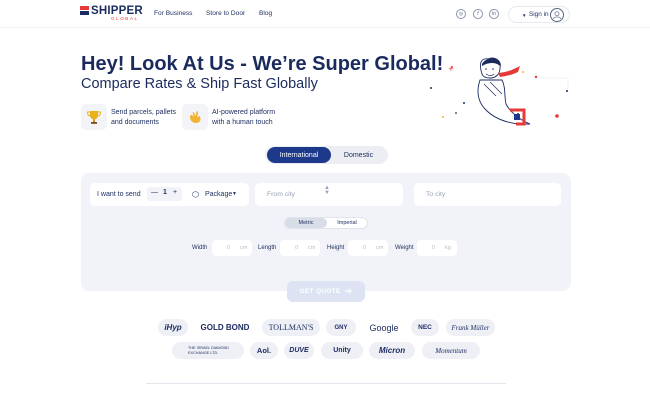 The height and width of the screenshot is (414, 650). What do you see at coordinates (154, 192) in the screenshot?
I see `minus-button: —` at bounding box center [154, 192].